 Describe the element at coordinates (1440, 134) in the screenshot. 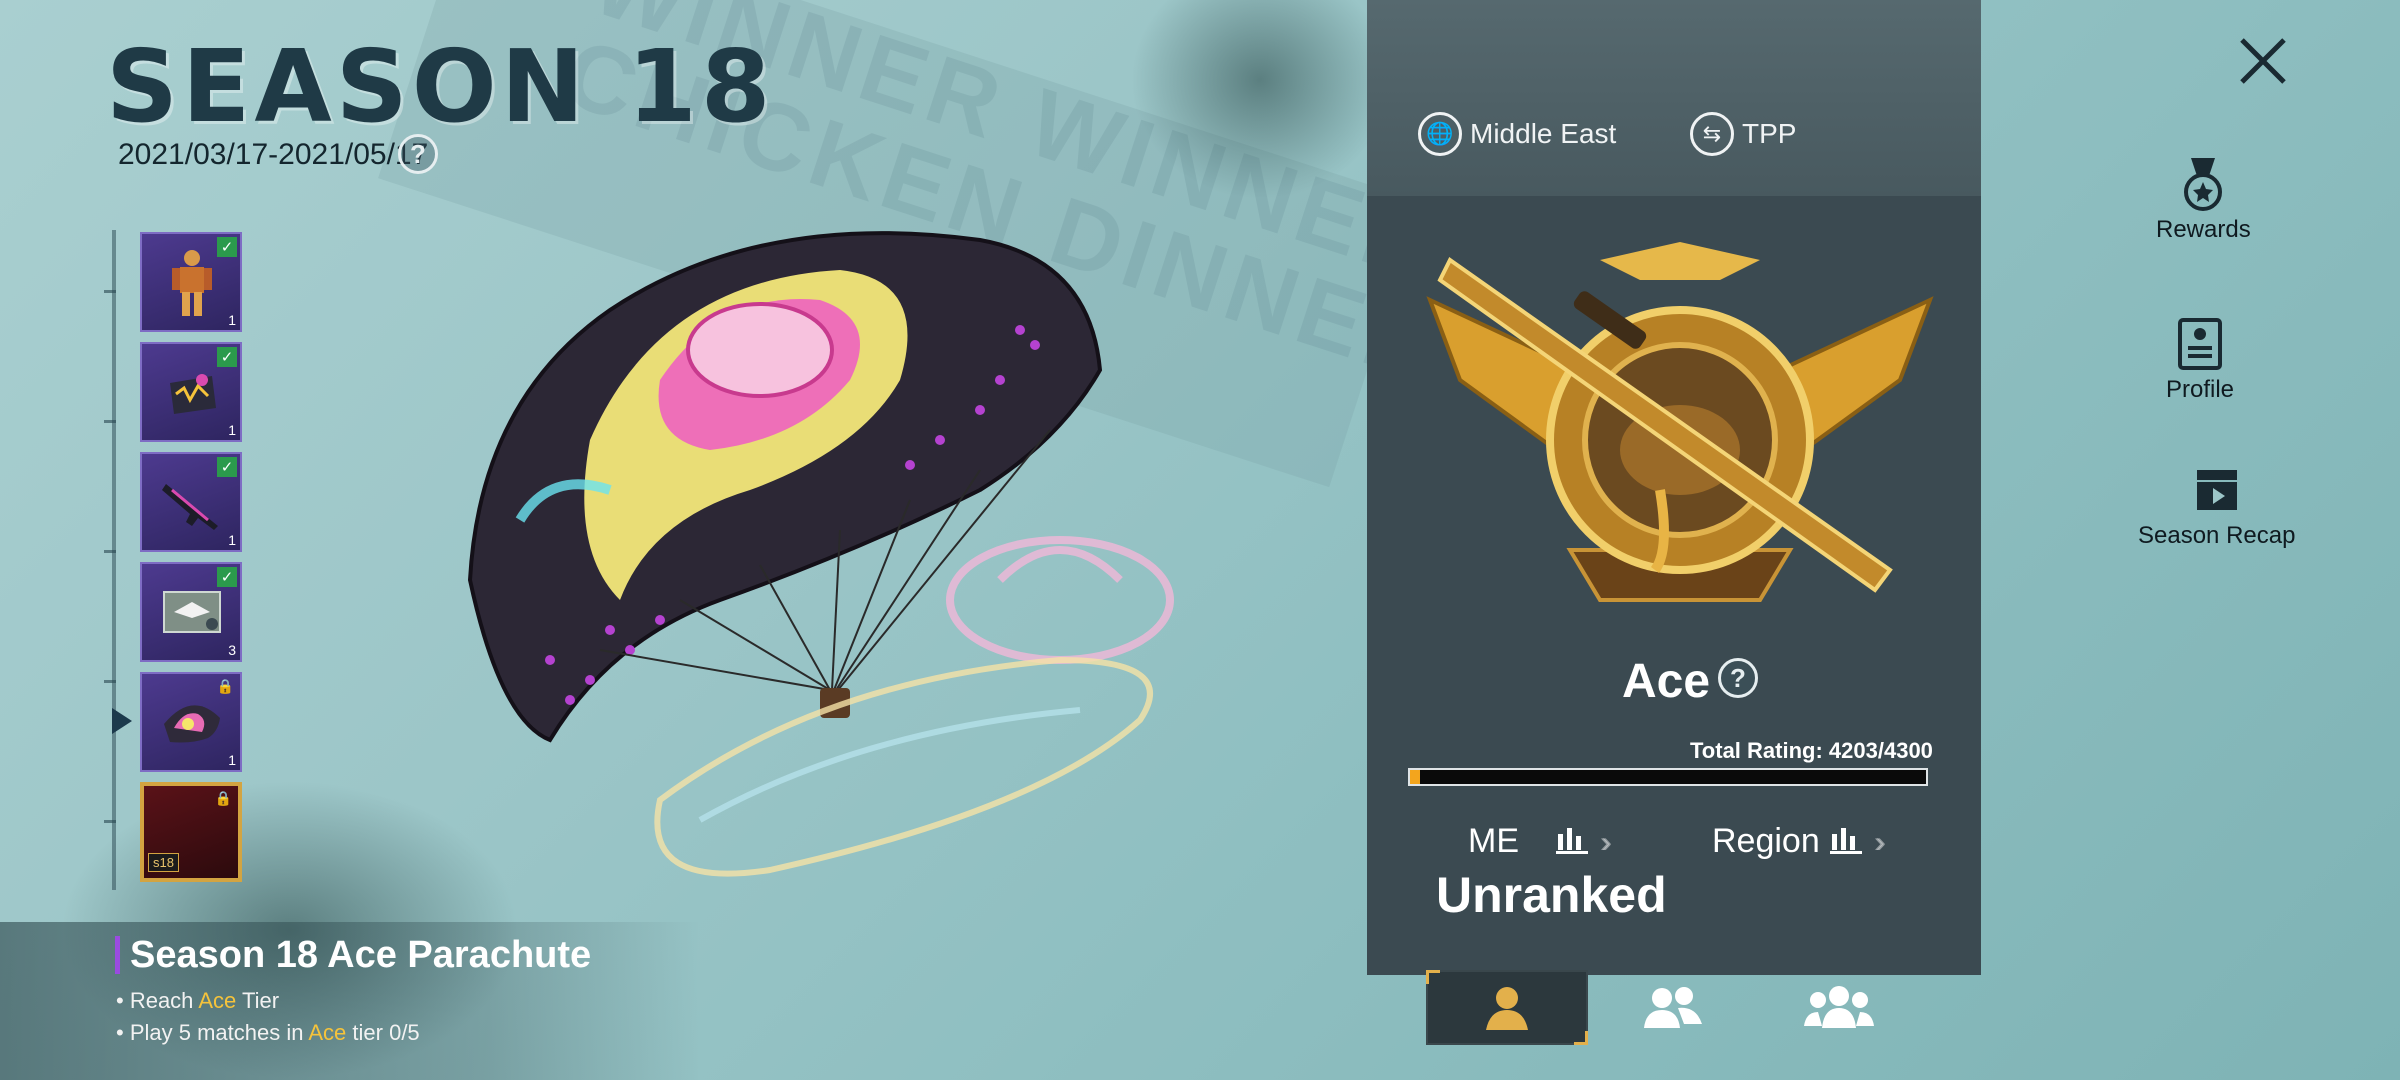

I see `globe-icon: 🌐` at that location.